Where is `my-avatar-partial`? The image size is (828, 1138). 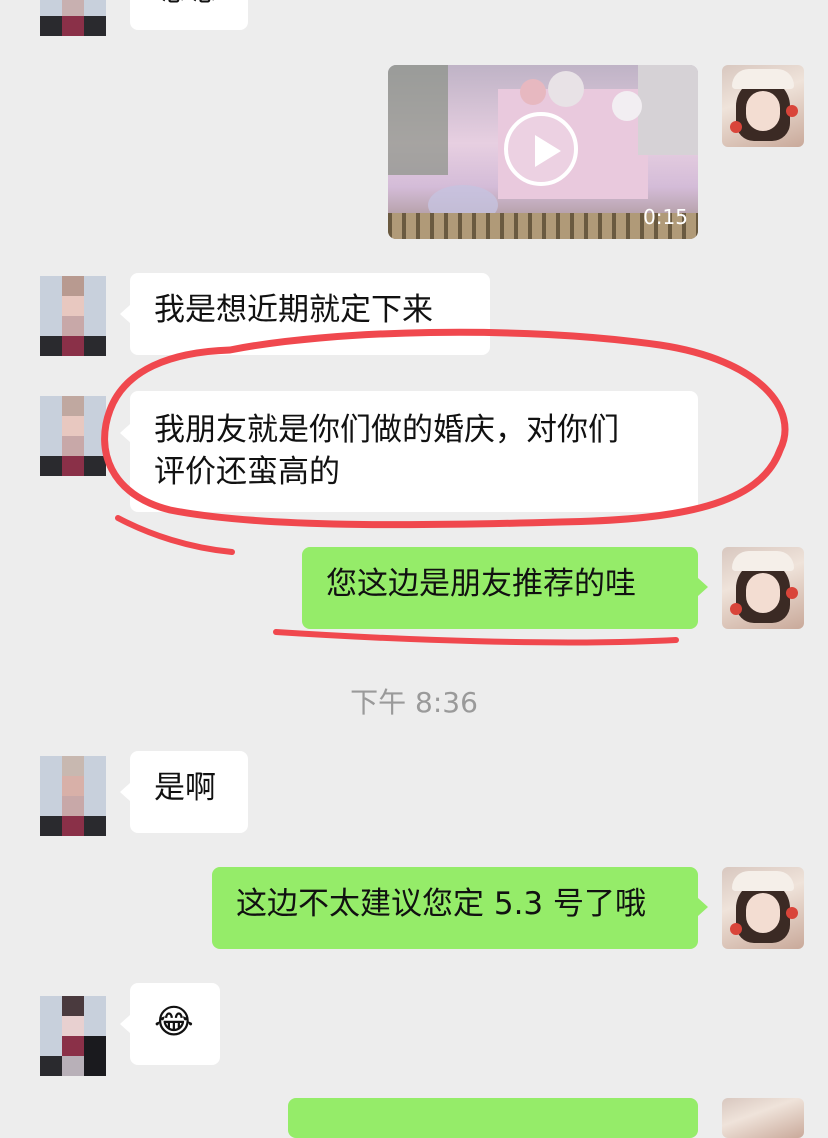 my-avatar-partial is located at coordinates (763, 1118).